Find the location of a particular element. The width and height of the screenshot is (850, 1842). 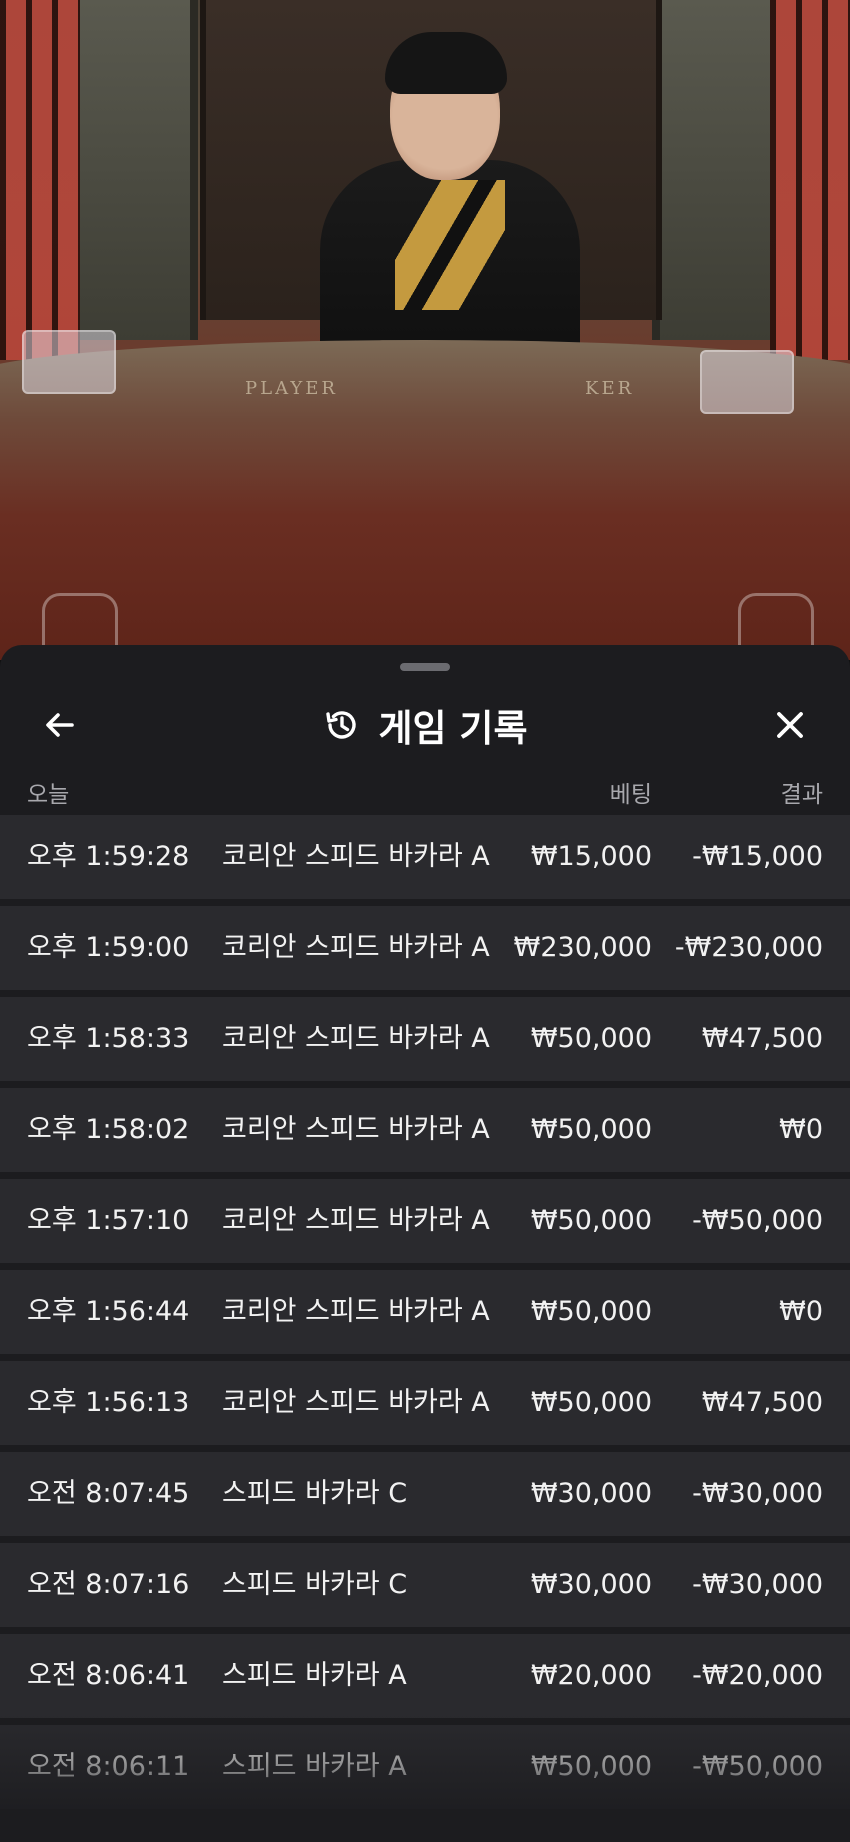

wall-panel-right is located at coordinates (711, 170).